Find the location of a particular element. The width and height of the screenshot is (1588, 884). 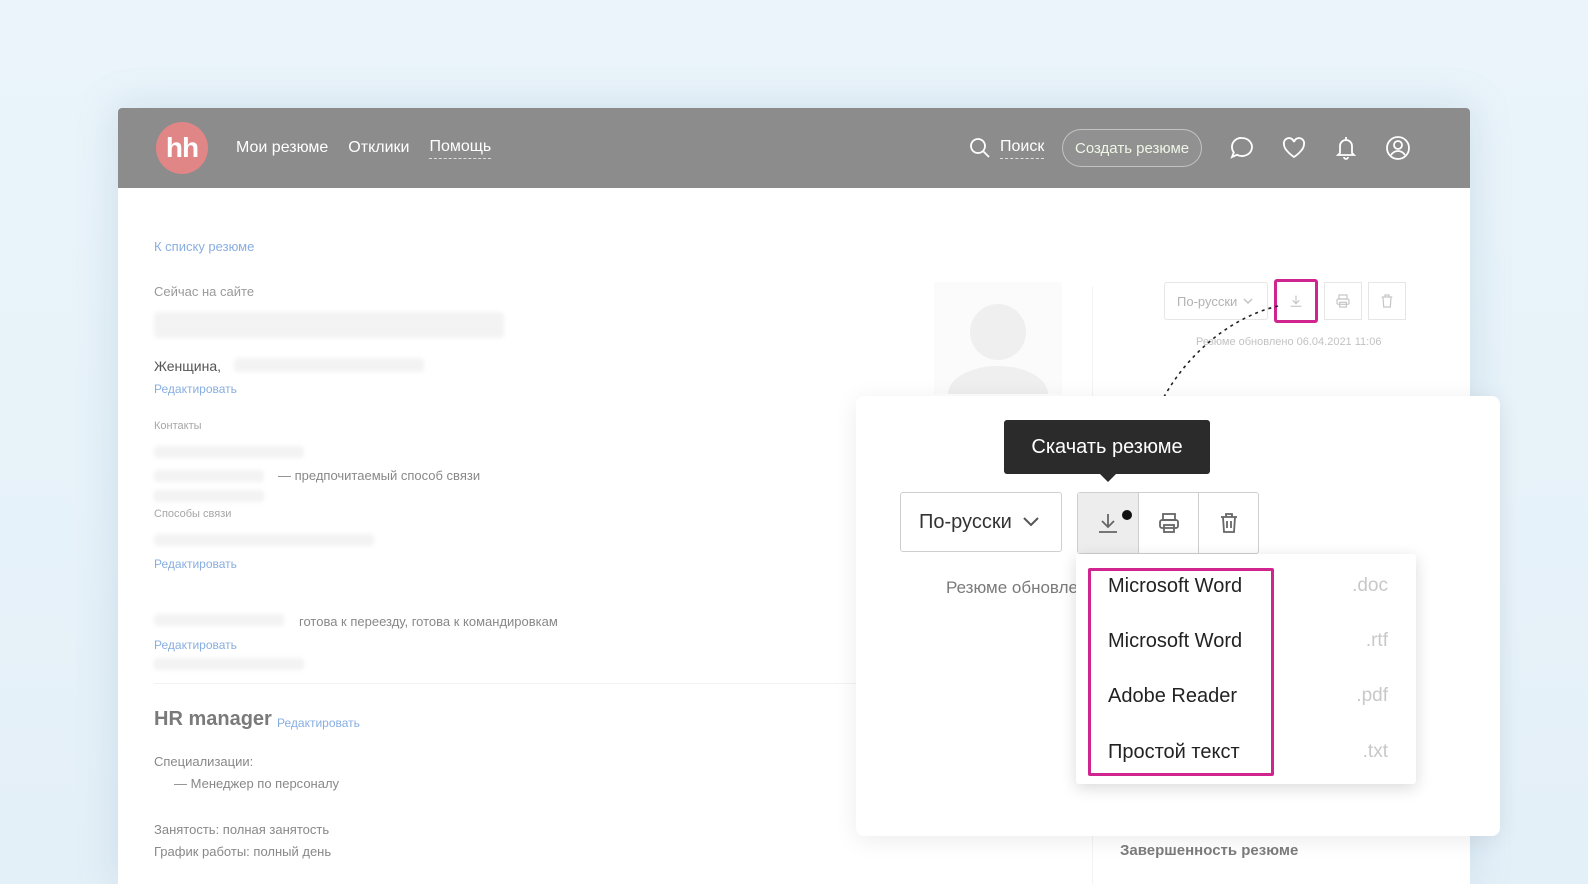

nav-help: Помощь is located at coordinates (460, 148).